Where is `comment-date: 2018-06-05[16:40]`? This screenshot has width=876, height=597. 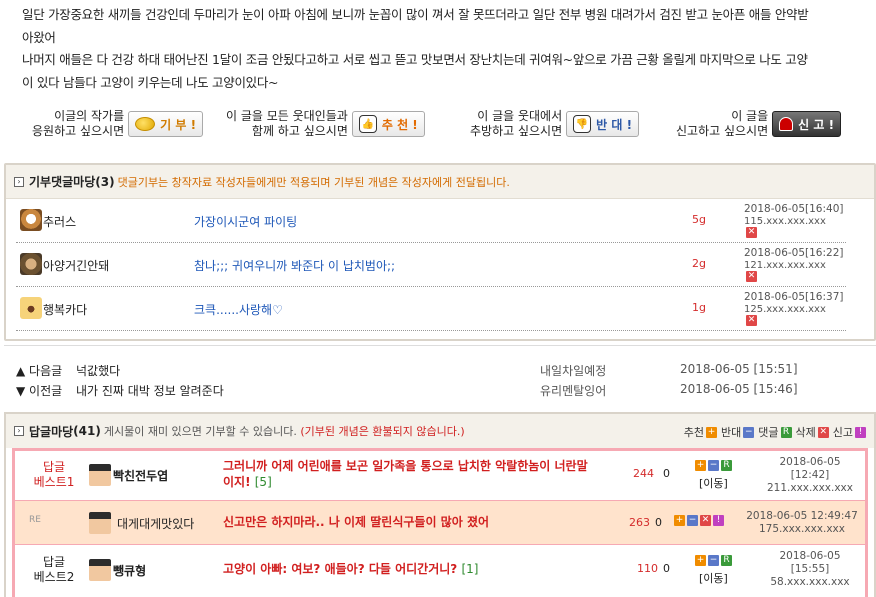 comment-date: 2018-06-05[16:40] is located at coordinates (794, 209).